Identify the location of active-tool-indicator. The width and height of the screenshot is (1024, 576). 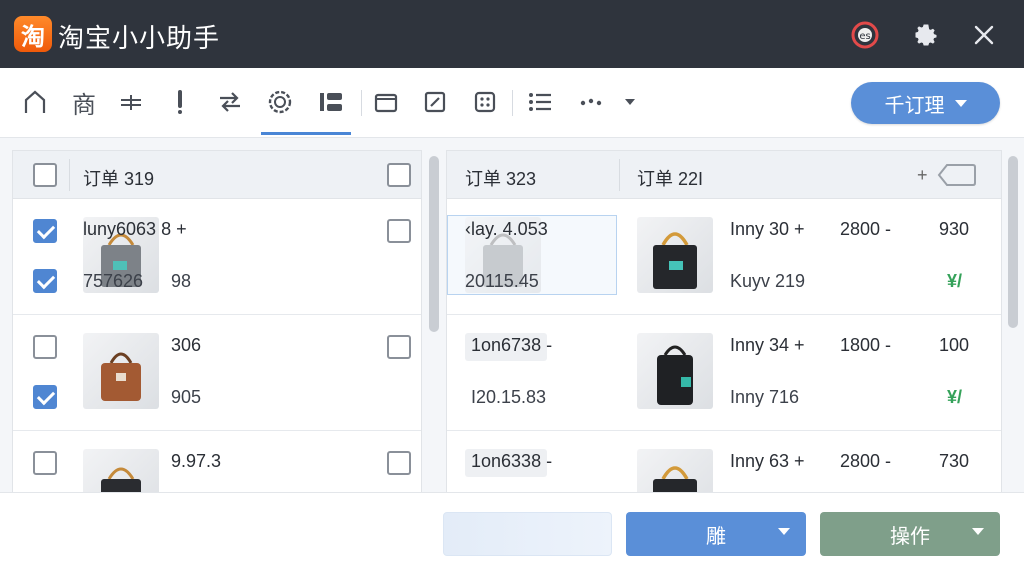
(306, 133).